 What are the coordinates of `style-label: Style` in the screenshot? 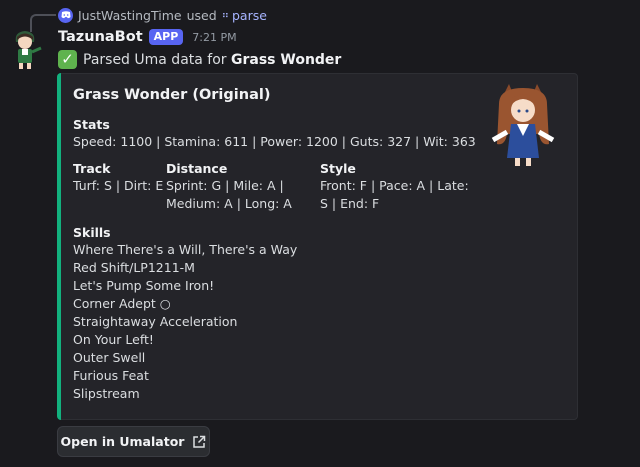 It's located at (338, 168).